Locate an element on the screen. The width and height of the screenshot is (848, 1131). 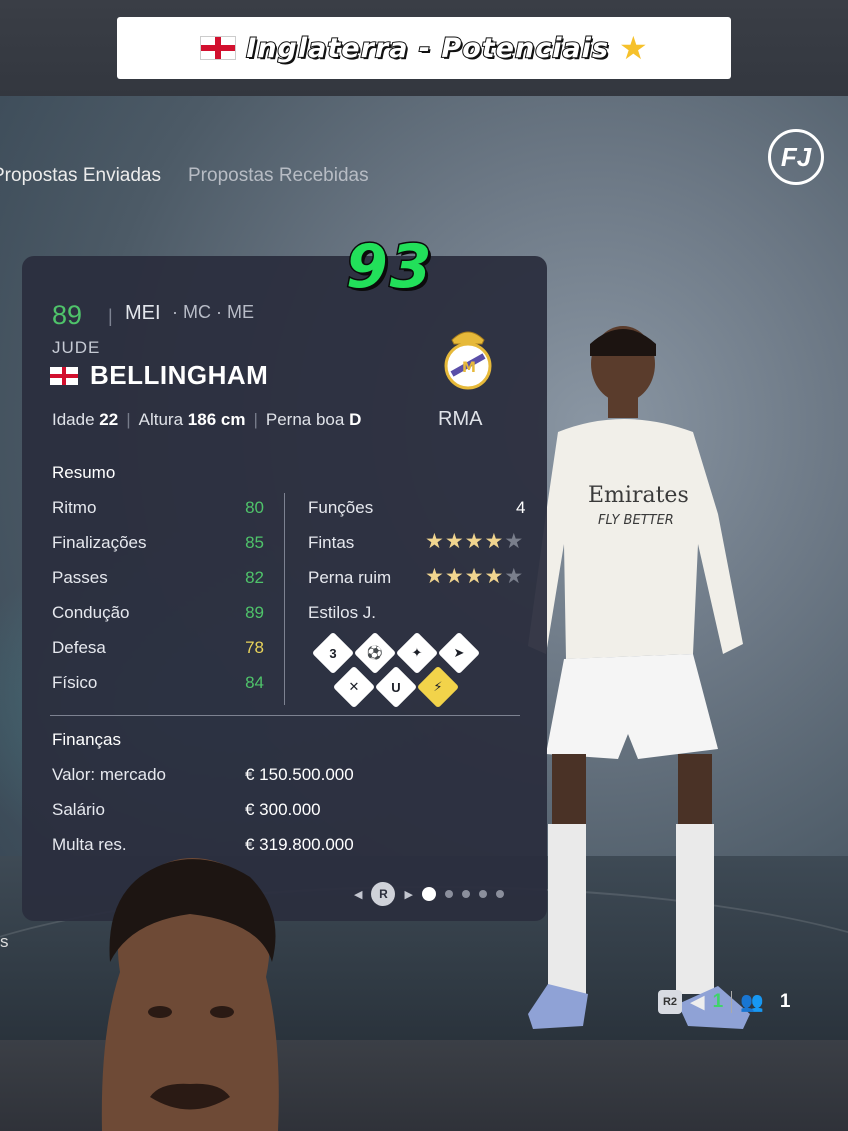
svg-text: FLY BETTER is located at coordinates (636, 520).